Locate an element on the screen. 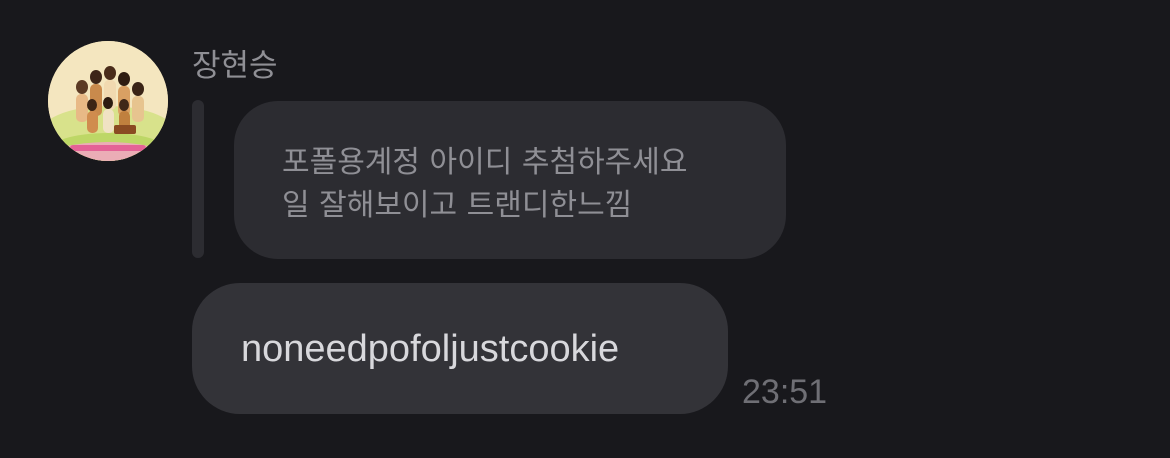  reply-indicator-bar is located at coordinates (198, 179).